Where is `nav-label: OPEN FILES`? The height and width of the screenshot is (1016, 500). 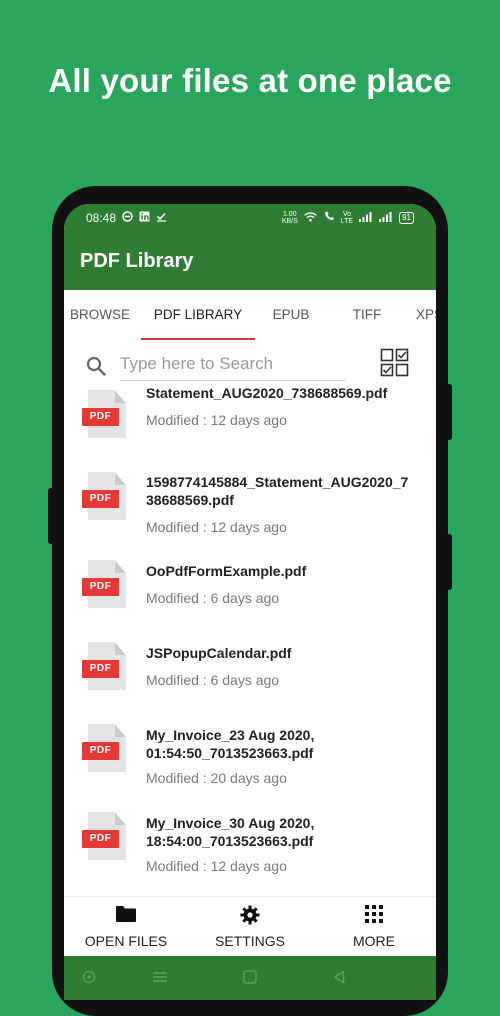 nav-label: OPEN FILES is located at coordinates (126, 941).